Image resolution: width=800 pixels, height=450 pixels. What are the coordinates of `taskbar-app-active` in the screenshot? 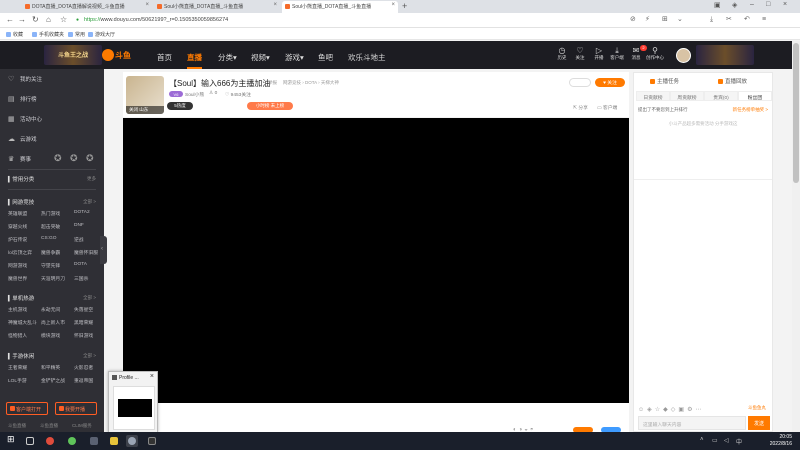 It's located at (132, 441).